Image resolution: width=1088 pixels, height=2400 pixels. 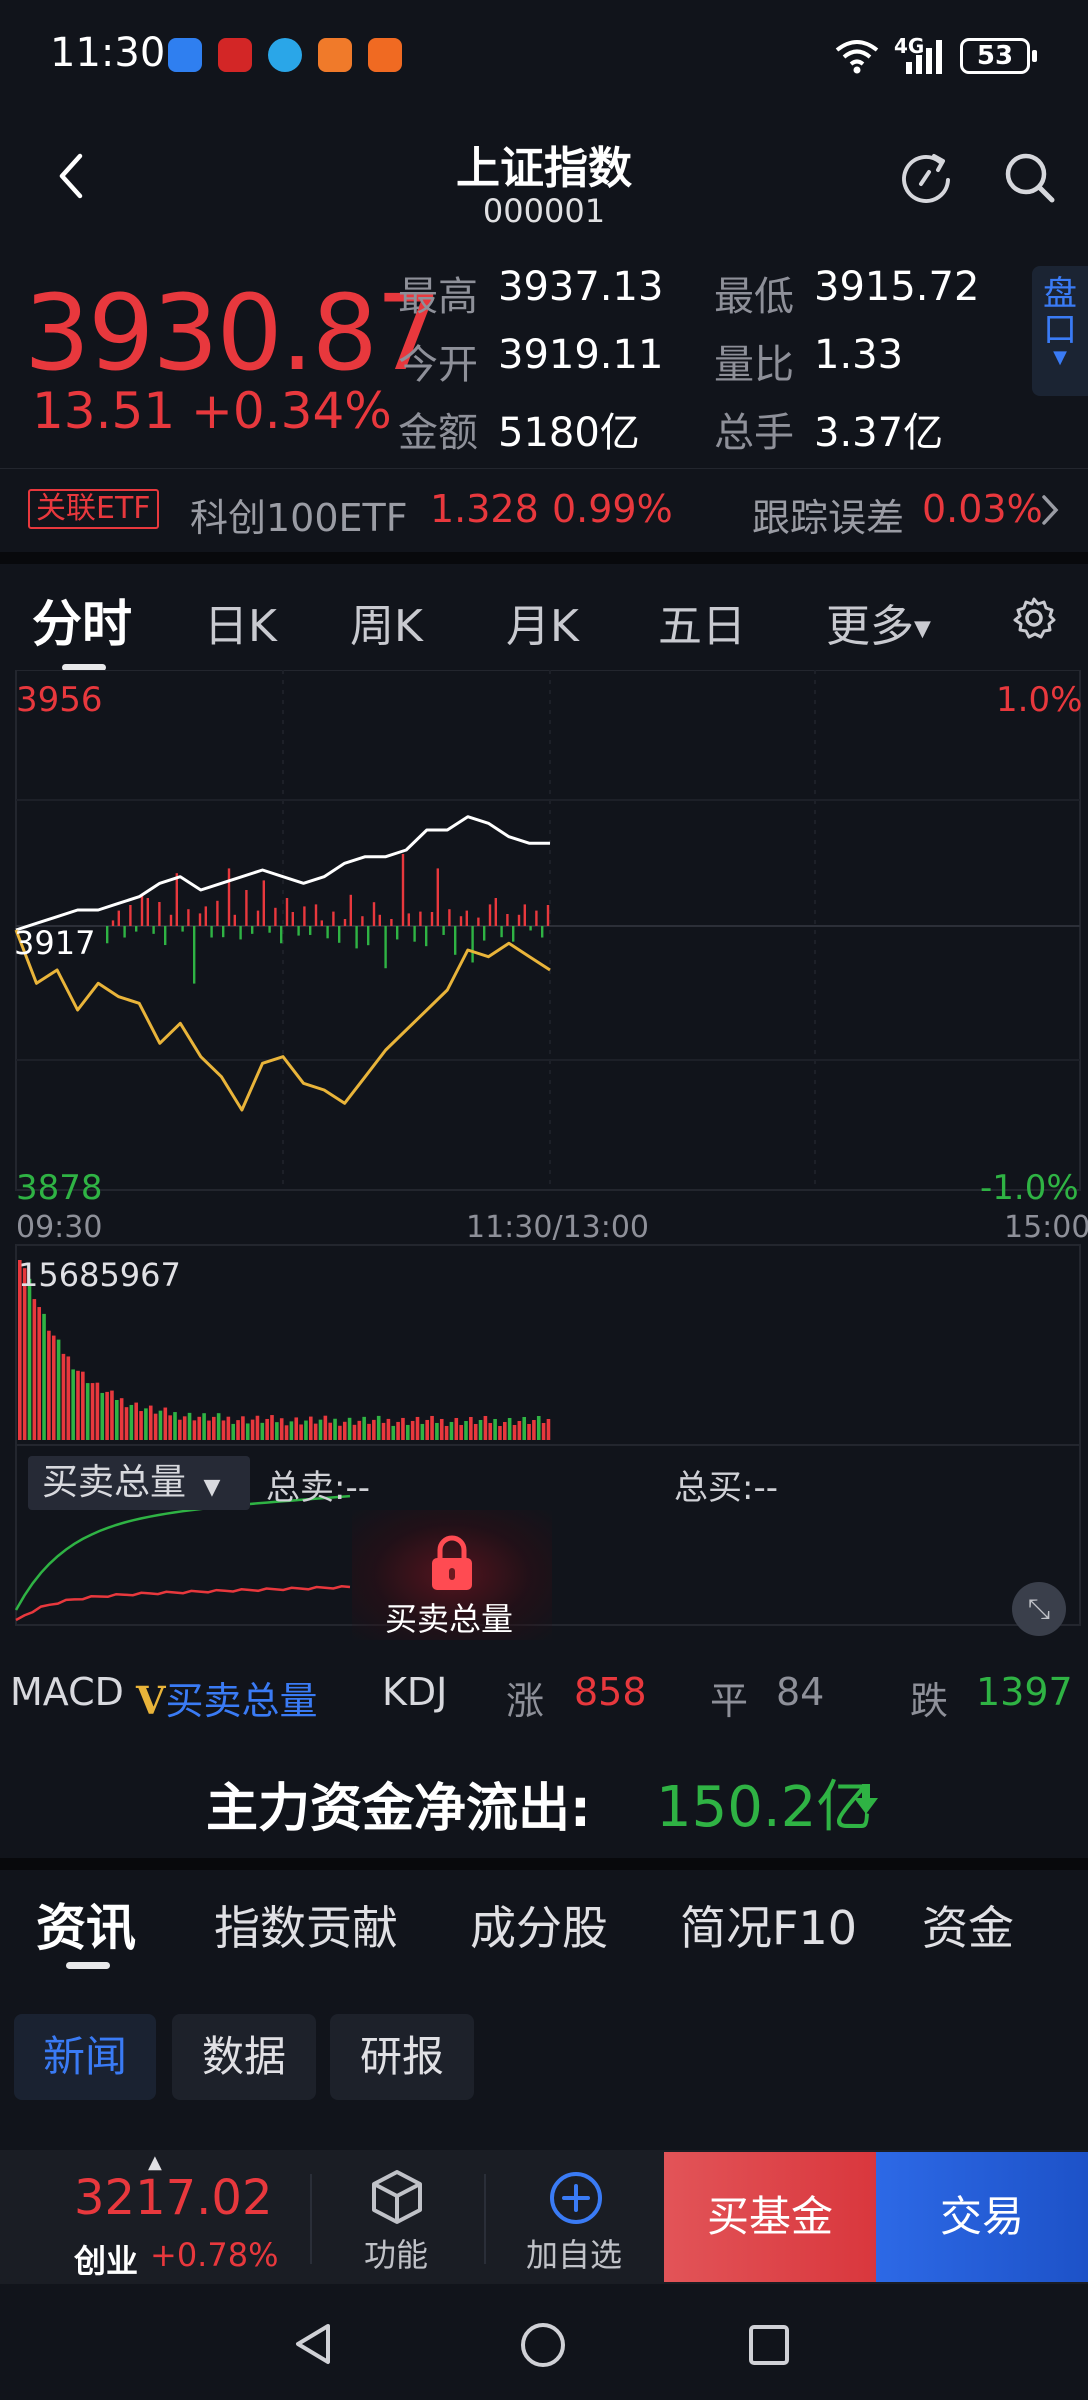 What do you see at coordinates (982, 2217) in the screenshot?
I see `trade-button: 交易` at bounding box center [982, 2217].